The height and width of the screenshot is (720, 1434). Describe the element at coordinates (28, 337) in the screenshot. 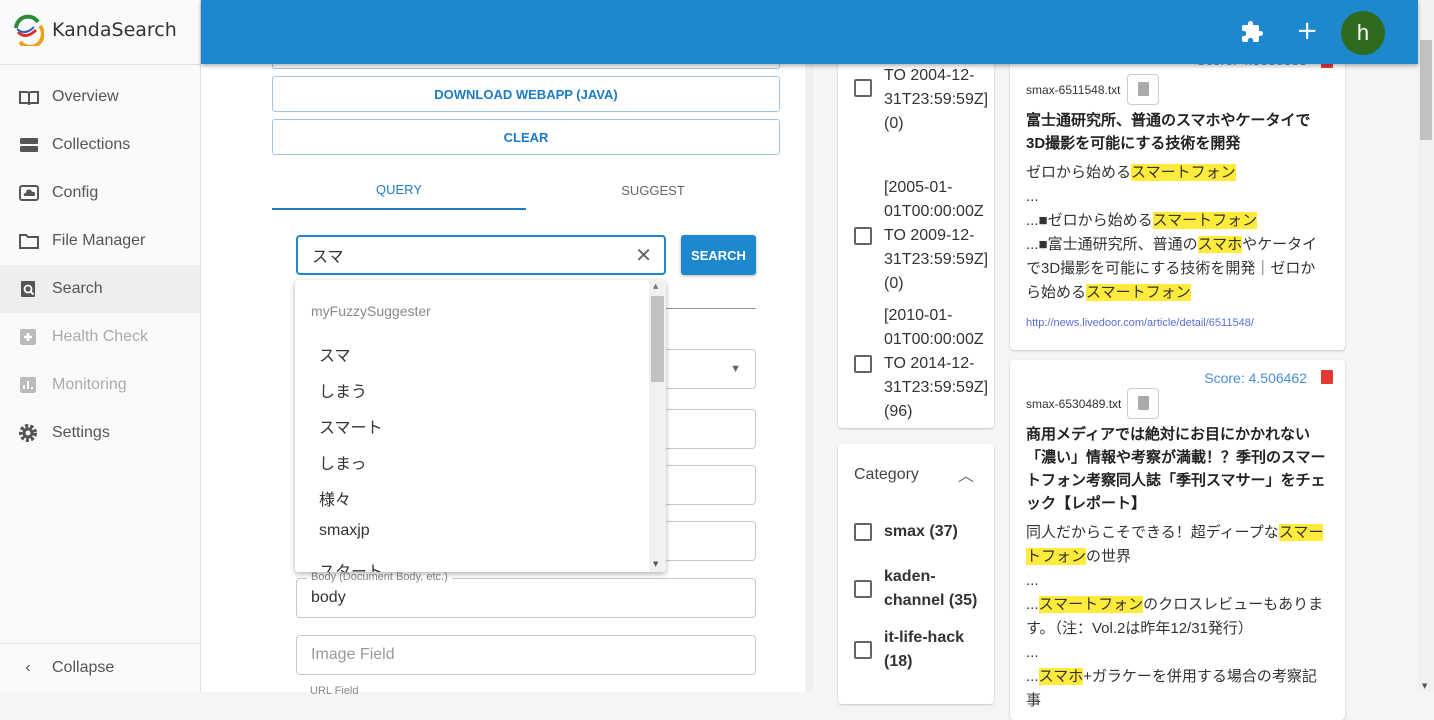

I see `medical-plus-icon` at that location.